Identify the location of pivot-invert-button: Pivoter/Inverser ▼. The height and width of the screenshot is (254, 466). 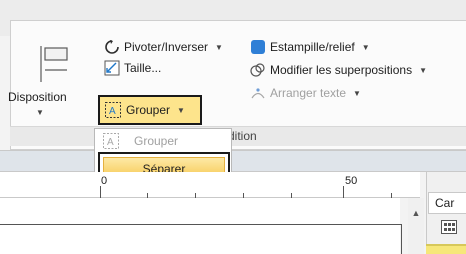
(163, 47).